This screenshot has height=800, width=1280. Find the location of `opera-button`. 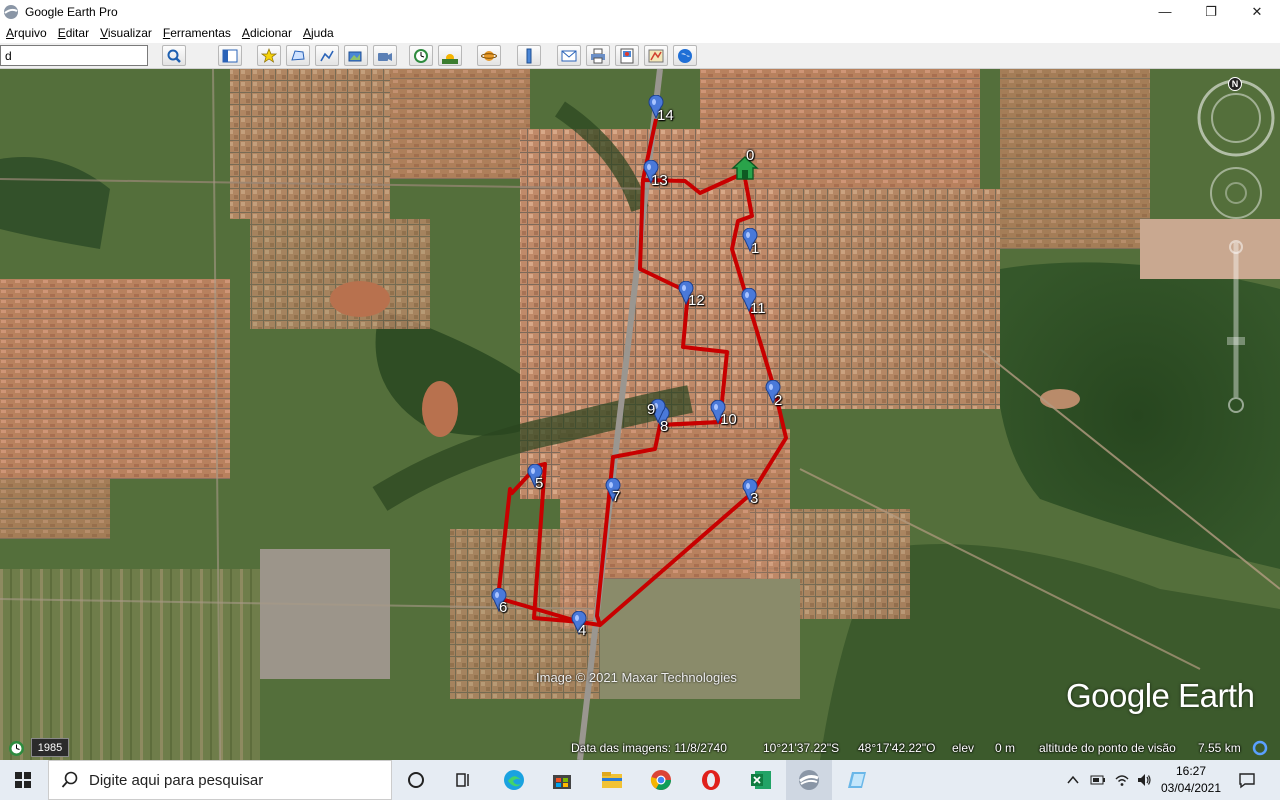

opera-button is located at coordinates (711, 780).